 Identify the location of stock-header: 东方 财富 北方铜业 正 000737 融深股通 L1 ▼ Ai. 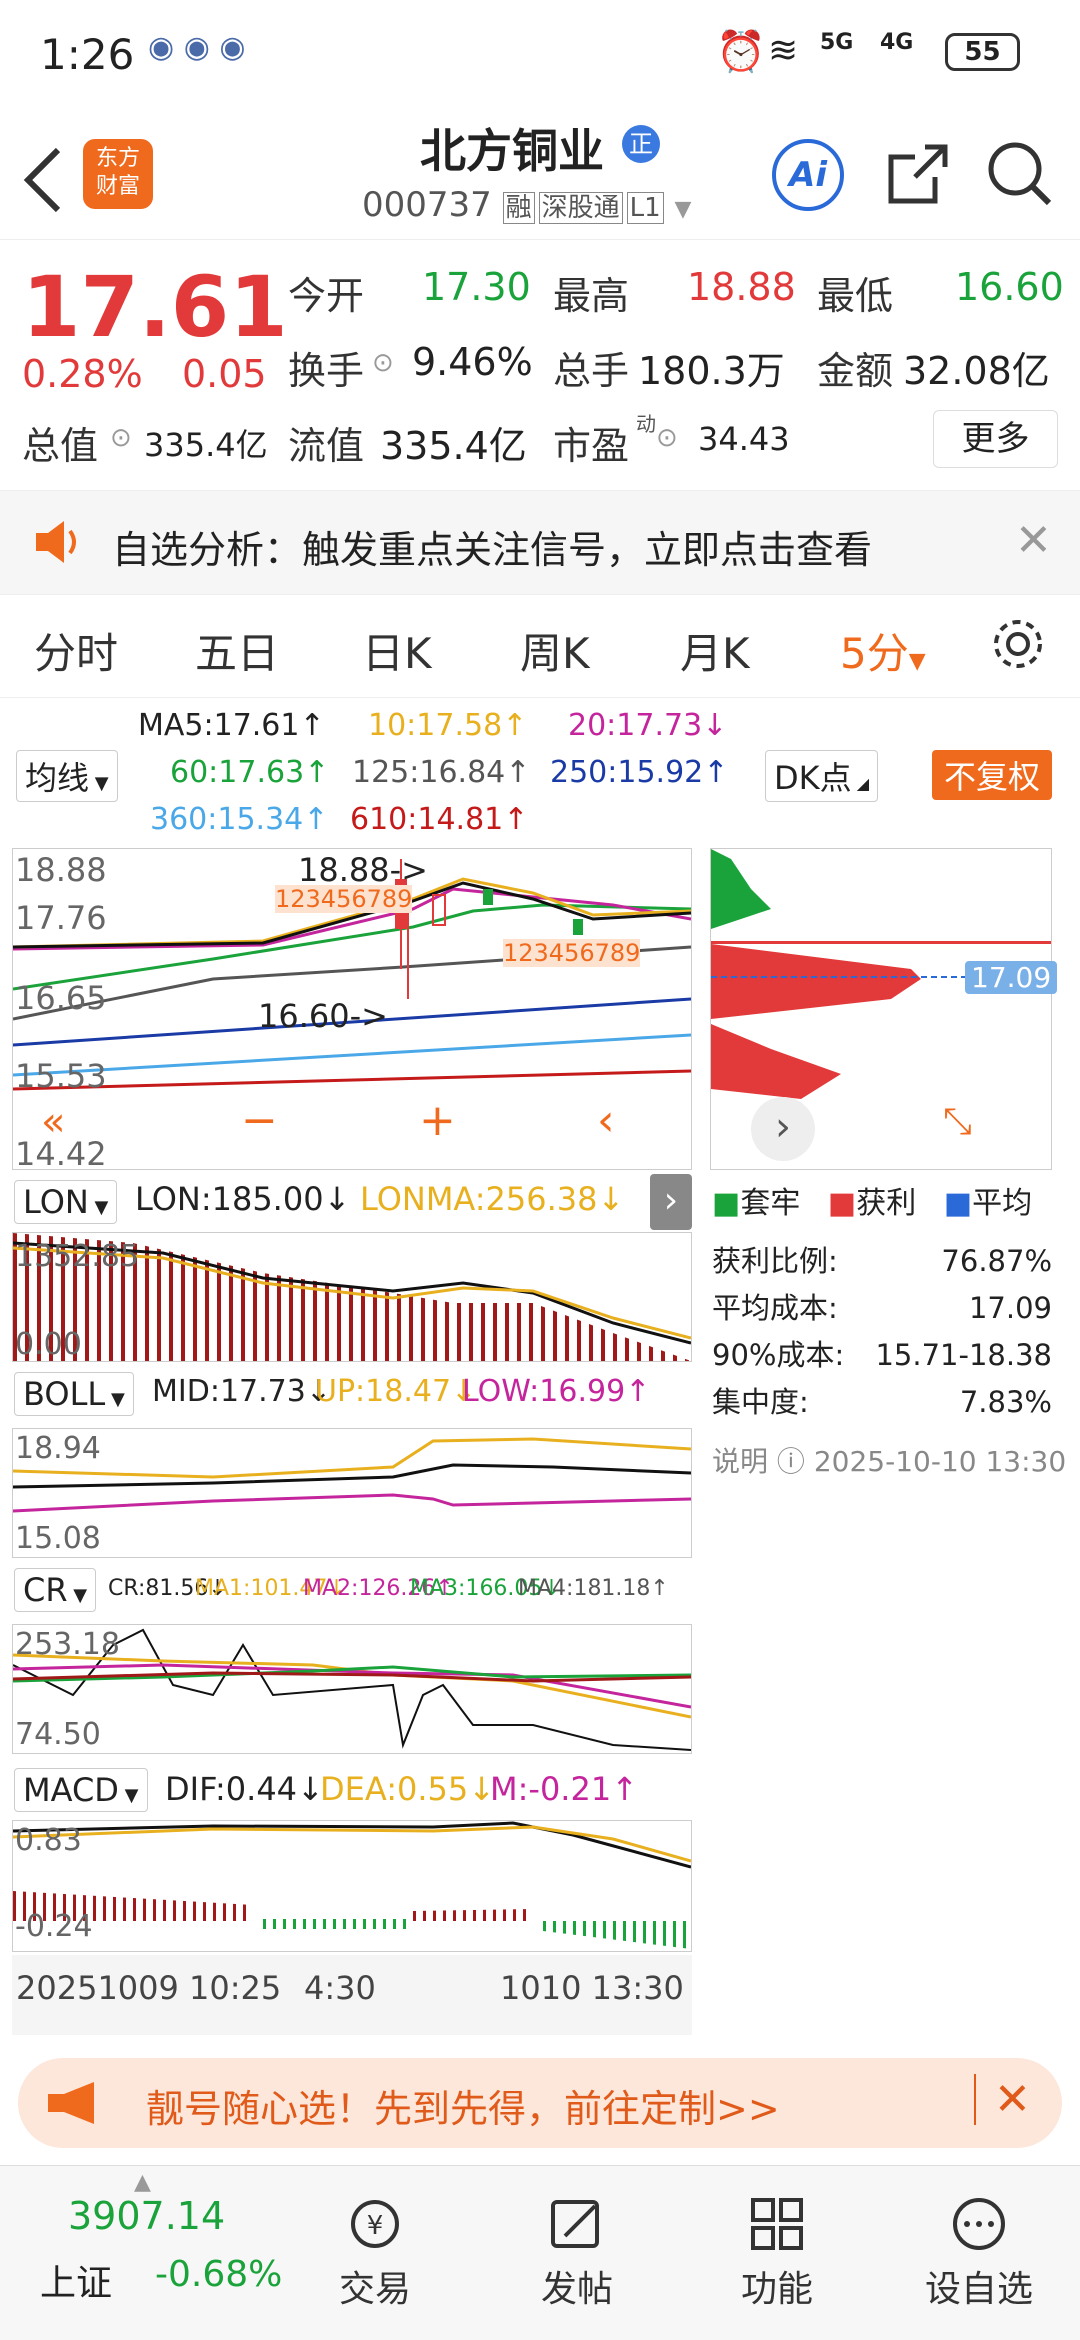
(540, 172).